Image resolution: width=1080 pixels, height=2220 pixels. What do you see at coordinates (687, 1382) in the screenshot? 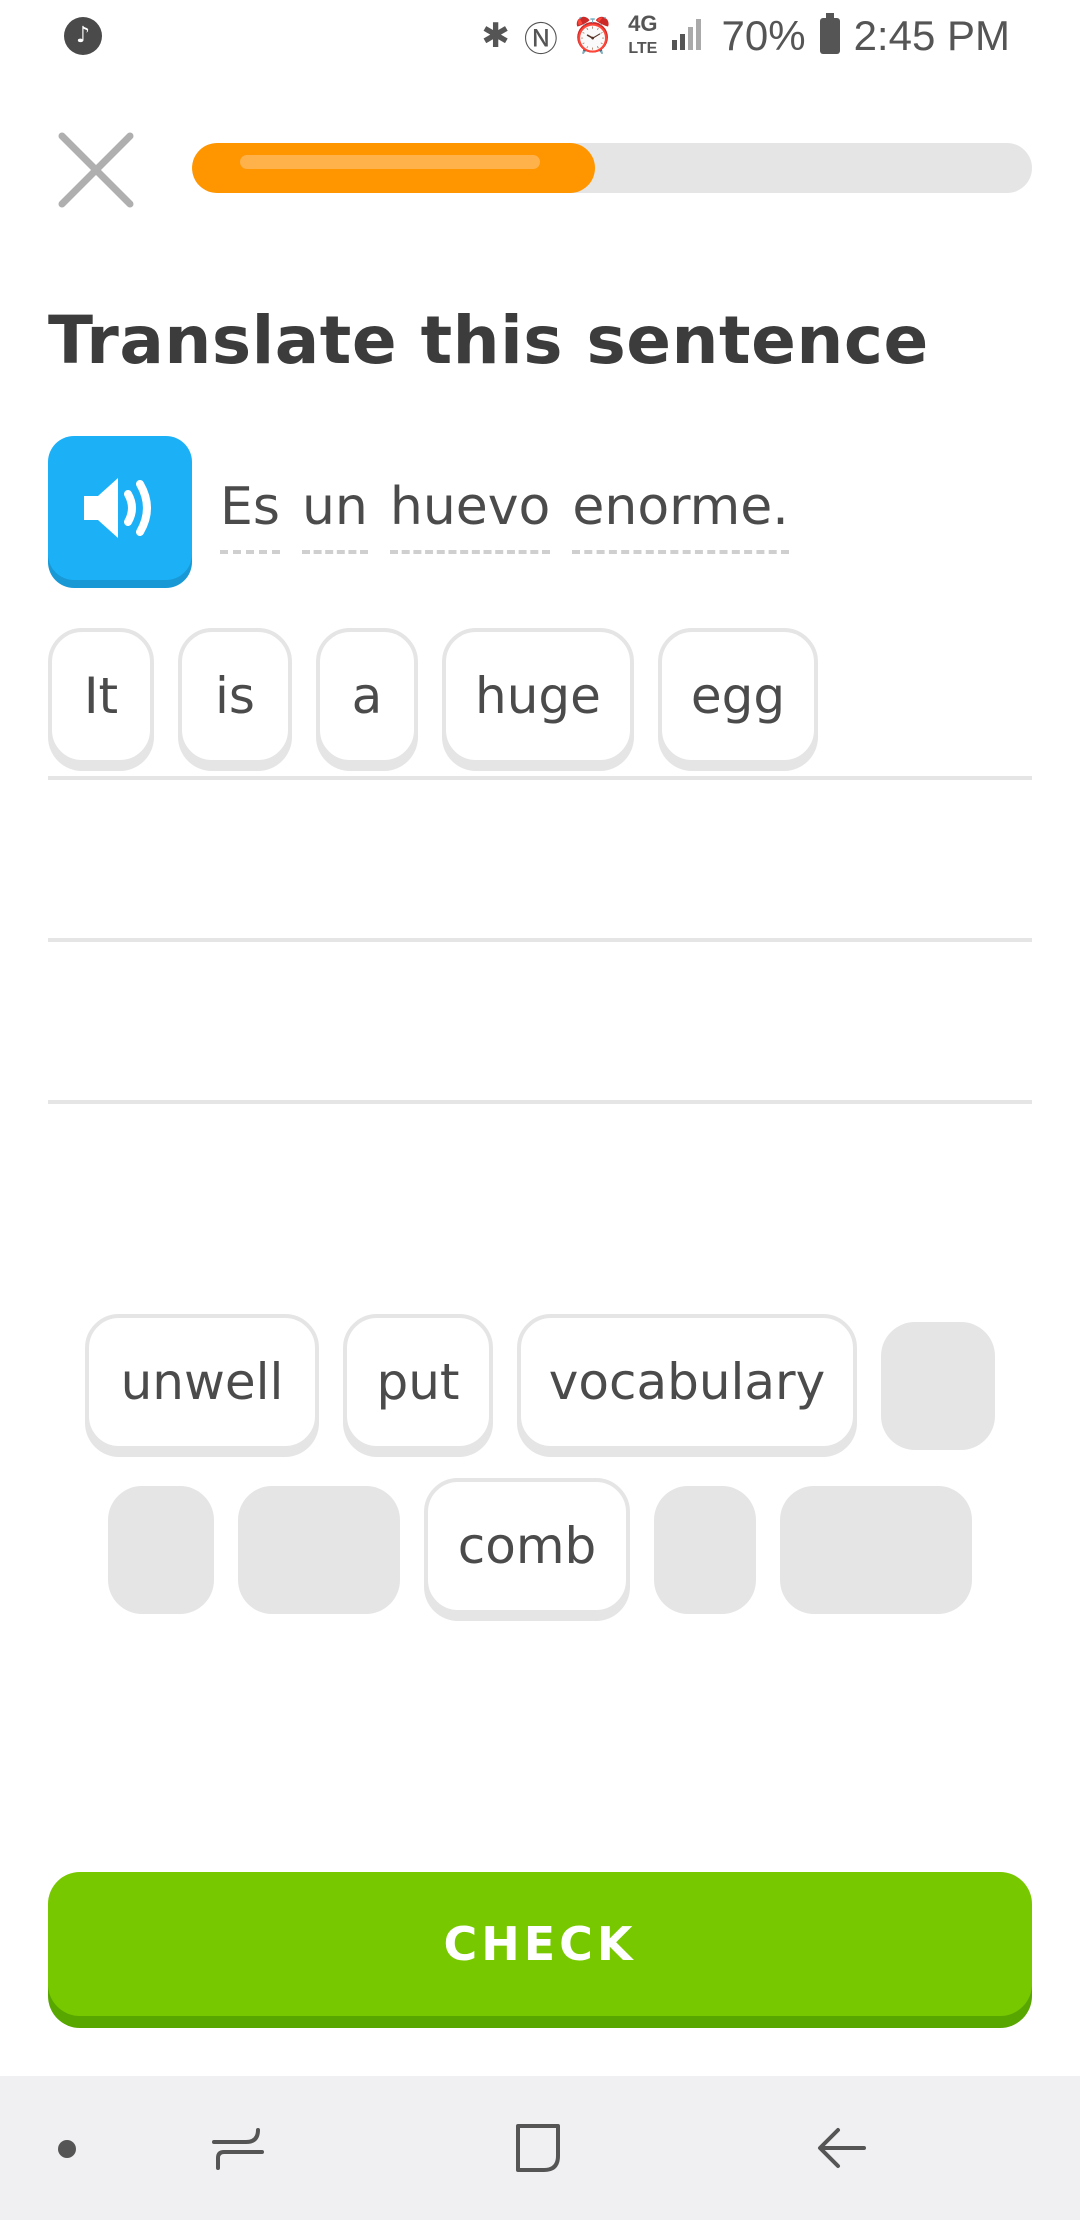
I see `word-bank-tile: vocabulary` at bounding box center [687, 1382].